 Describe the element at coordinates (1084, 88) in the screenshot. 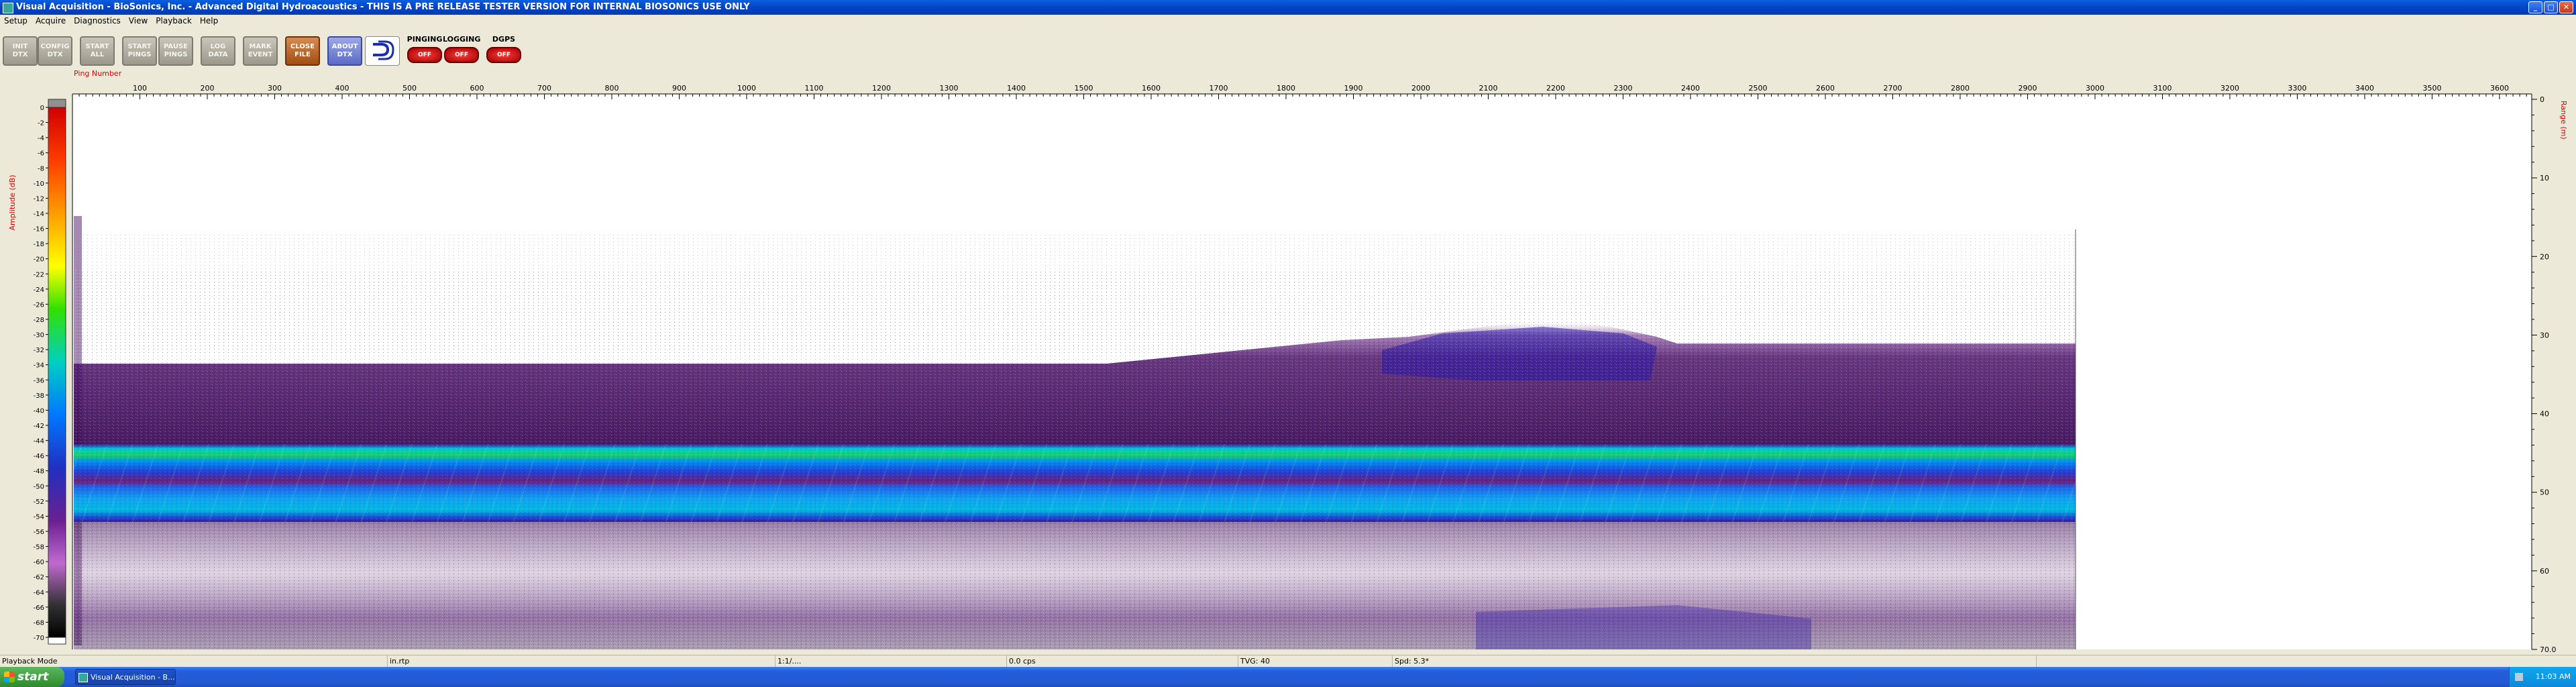

I see `x-tick-label: 1500` at that location.